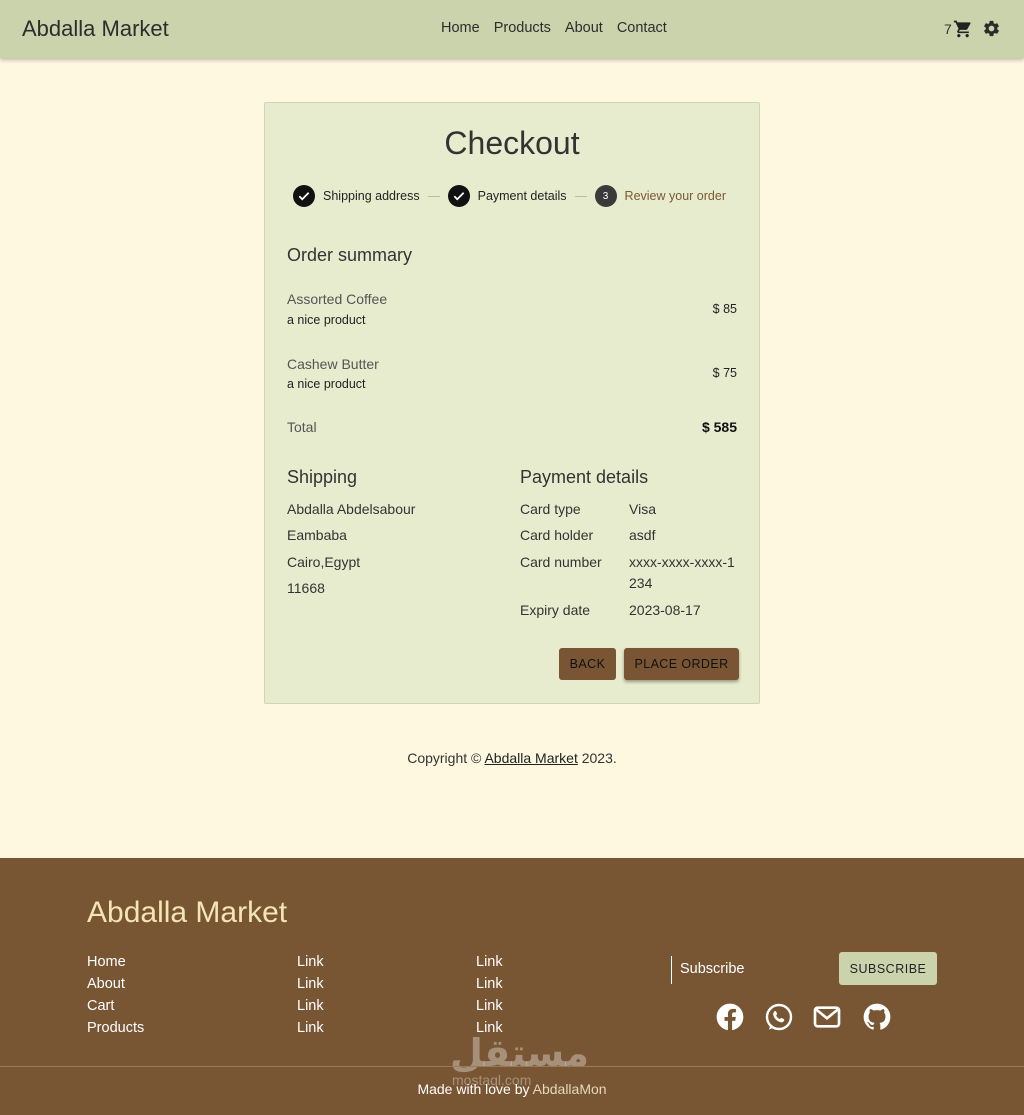 The height and width of the screenshot is (1115, 1024). I want to click on shipping-street: Eambaba, so click(317, 535).